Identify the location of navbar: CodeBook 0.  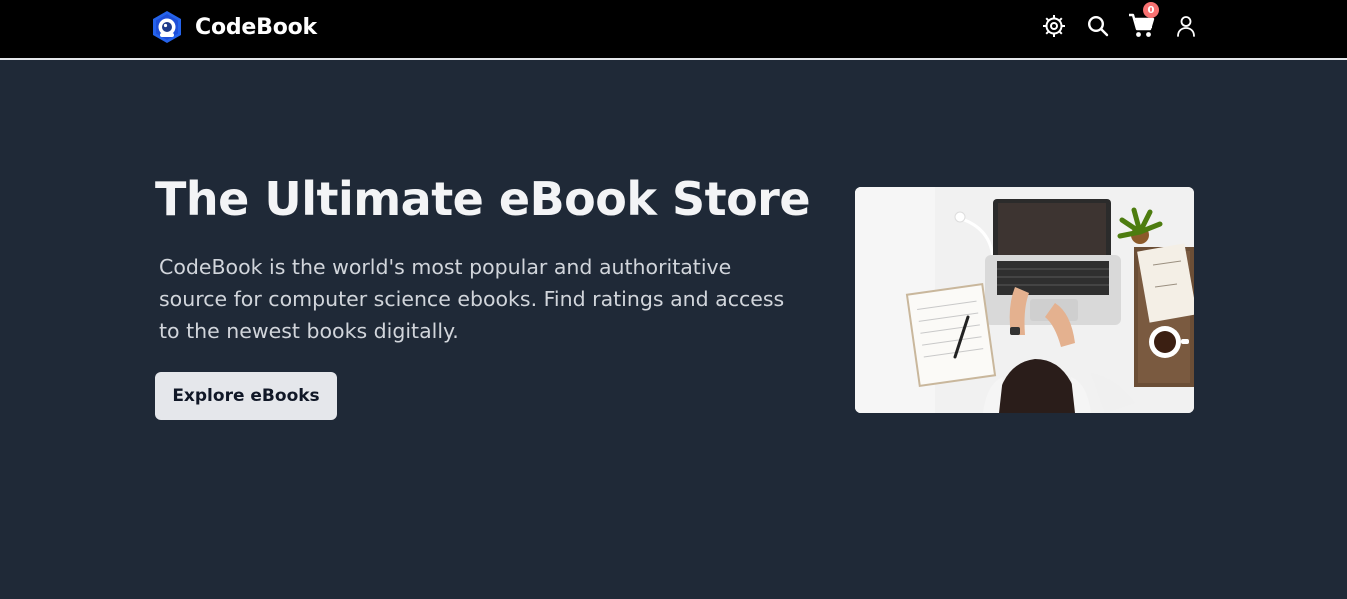
(673, 30).